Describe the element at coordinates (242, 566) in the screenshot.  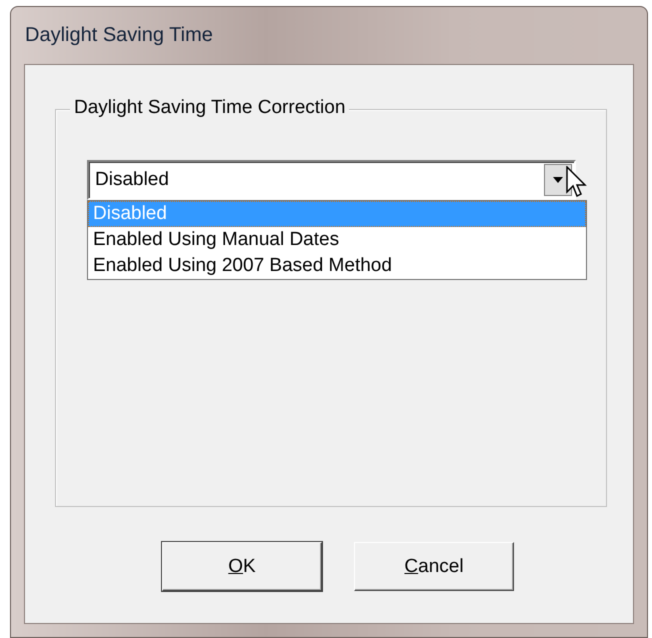
I see `dialog-button: OK` at that location.